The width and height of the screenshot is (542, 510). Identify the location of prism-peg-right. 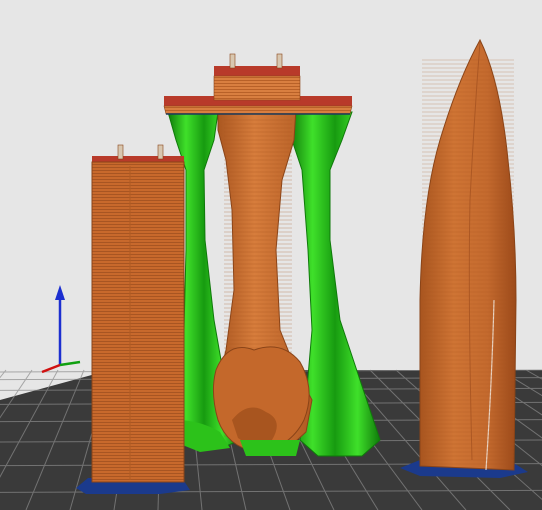
(160, 152).